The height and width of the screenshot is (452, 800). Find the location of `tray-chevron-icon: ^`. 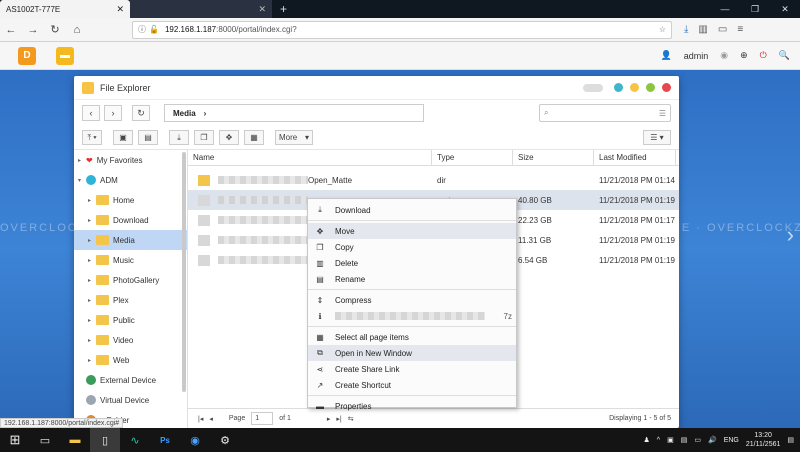

tray-chevron-icon: ^ is located at coordinates (658, 440).